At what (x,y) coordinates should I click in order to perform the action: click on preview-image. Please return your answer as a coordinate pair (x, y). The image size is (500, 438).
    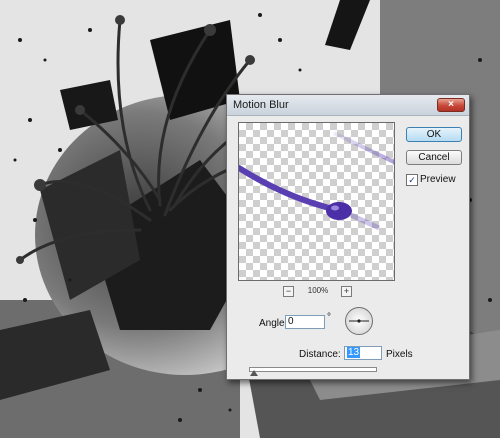
    Looking at the image, I should click on (316, 181).